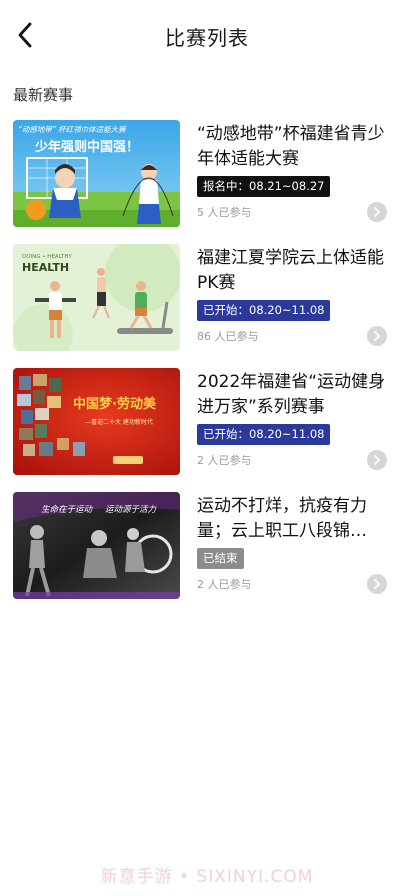  Describe the element at coordinates (67, 509) in the screenshot. I see `thumb-text-a: 生命在于运动` at that location.